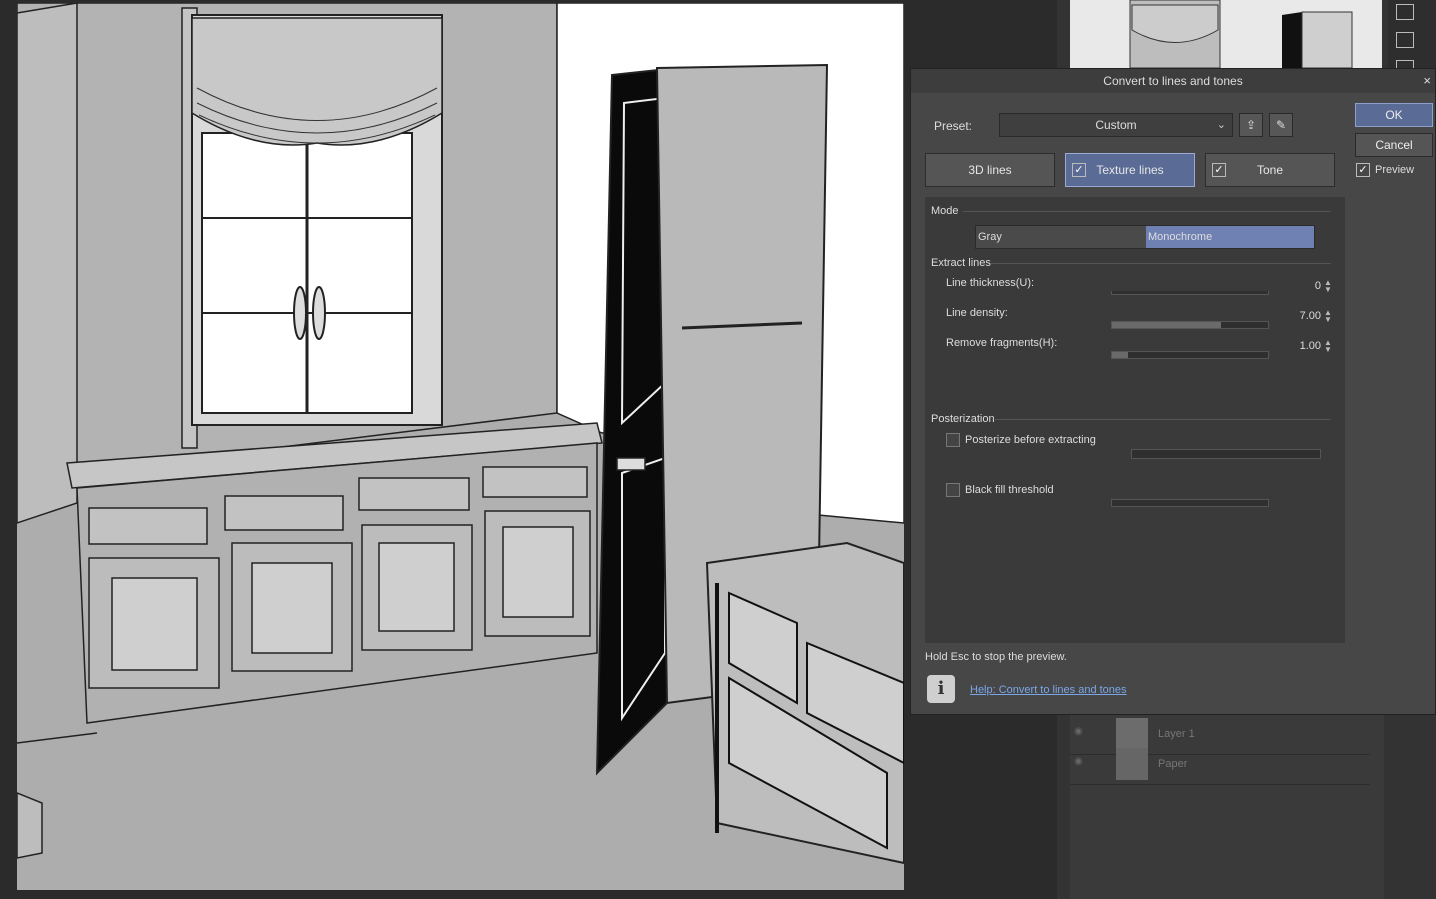 The height and width of the screenshot is (899, 1436). I want to click on remove-fragments-slider, so click(1190, 355).